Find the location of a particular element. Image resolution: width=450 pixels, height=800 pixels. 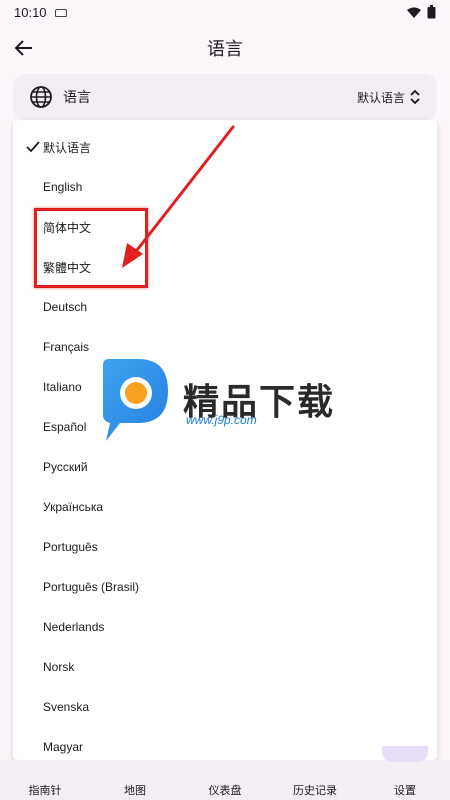

watermark-url: www.j9p.com is located at coordinates (221, 420).